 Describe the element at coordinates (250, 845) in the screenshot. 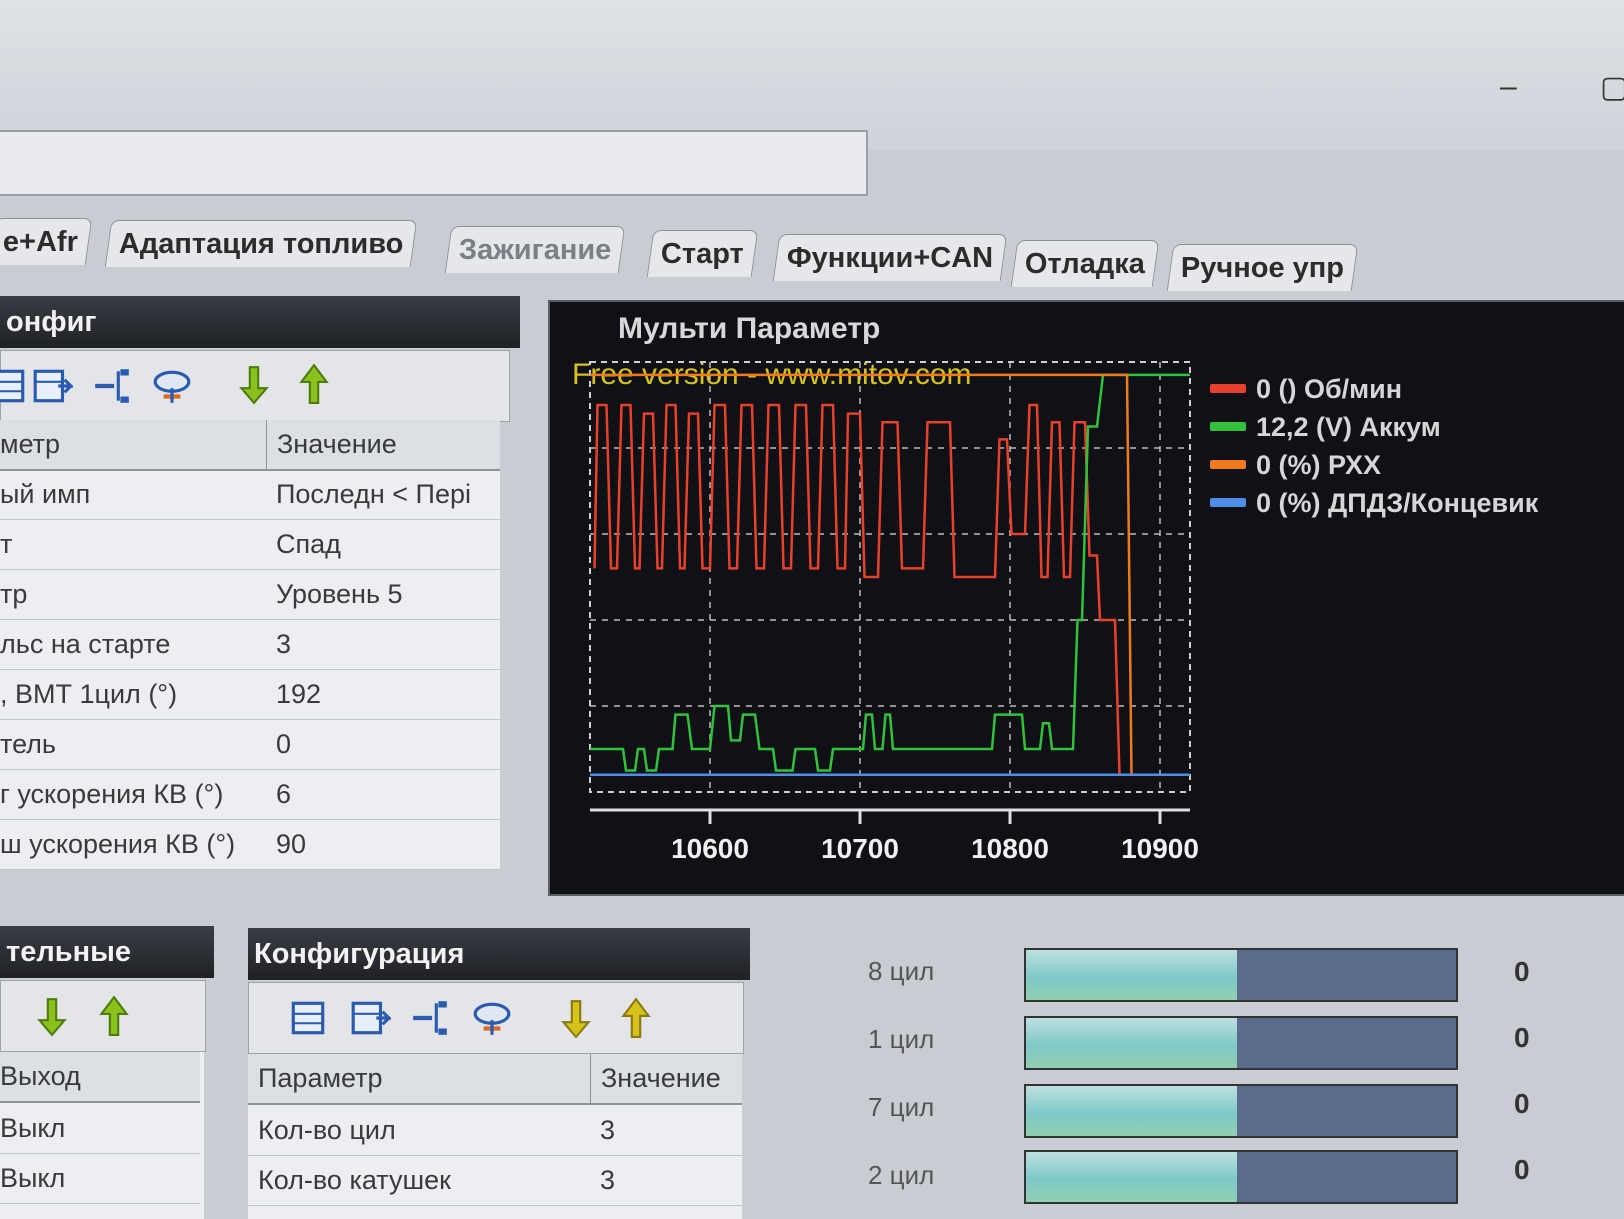

I see `table-row: ш ускорения КВ (°) 90` at that location.